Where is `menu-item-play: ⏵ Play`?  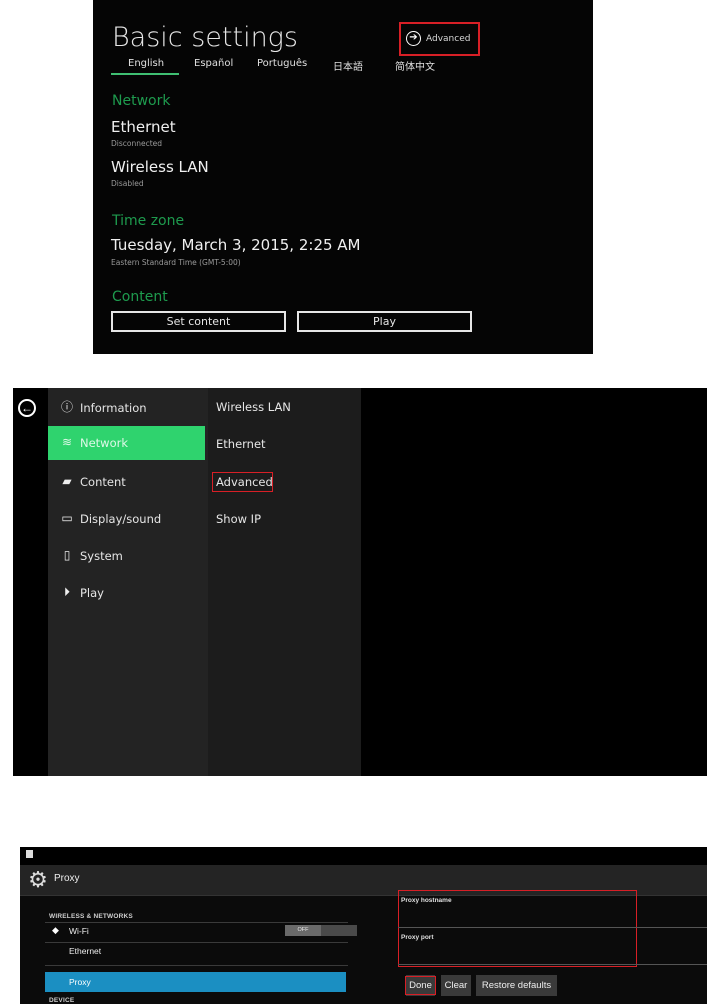
menu-item-play: ⏵ Play is located at coordinates (126, 593).